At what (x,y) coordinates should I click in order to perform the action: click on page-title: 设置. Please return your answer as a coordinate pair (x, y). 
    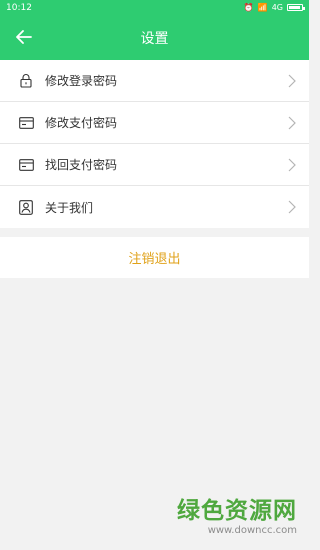
    Looking at the image, I should click on (154, 38).